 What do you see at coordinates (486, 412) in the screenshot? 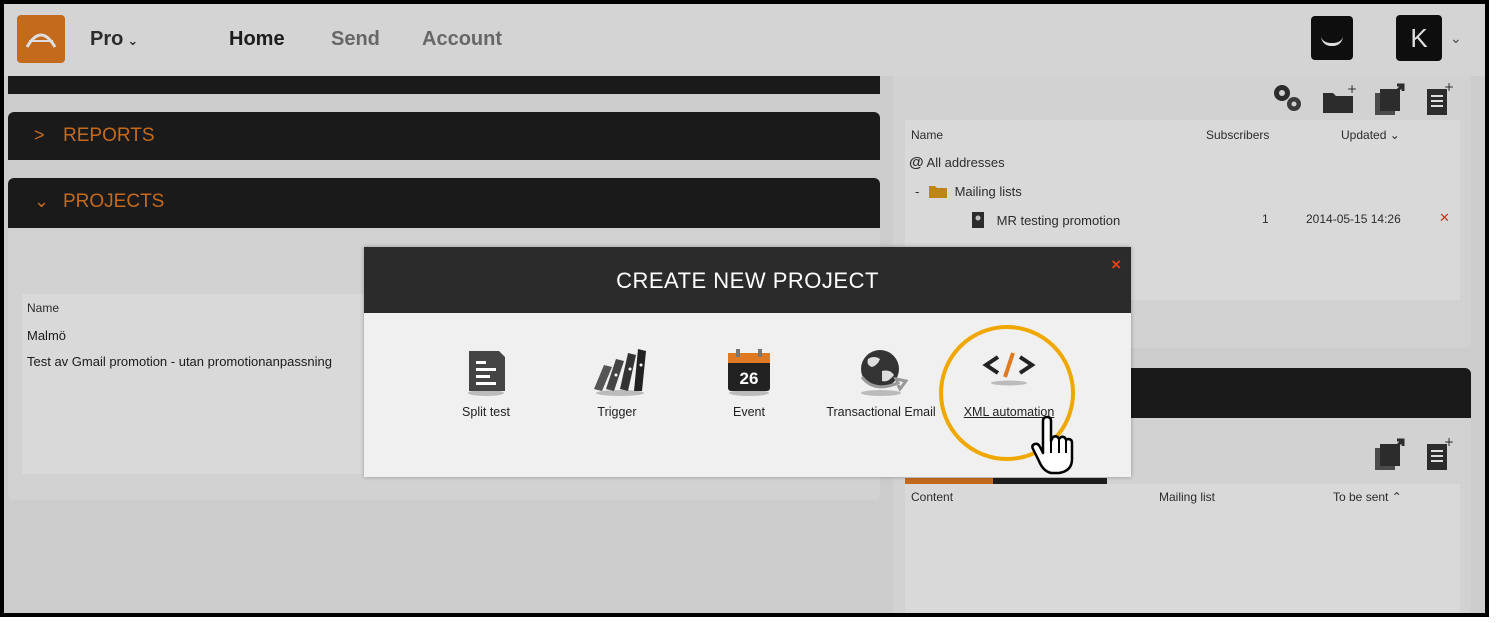
I see `option-label: Split test` at bounding box center [486, 412].